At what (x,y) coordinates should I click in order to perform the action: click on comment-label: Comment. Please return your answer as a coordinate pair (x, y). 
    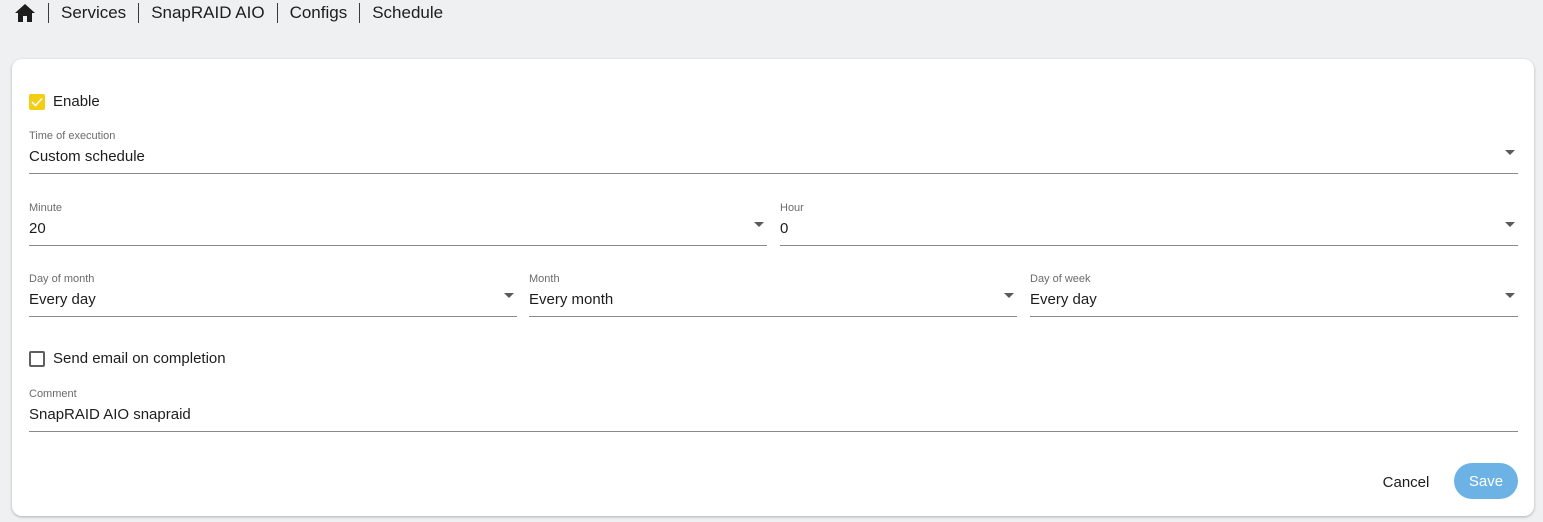
    Looking at the image, I should click on (53, 394).